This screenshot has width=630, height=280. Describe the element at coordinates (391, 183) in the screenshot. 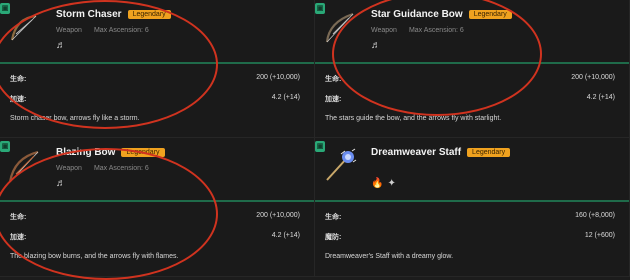

I see `sparkle-icon: ✦` at that location.